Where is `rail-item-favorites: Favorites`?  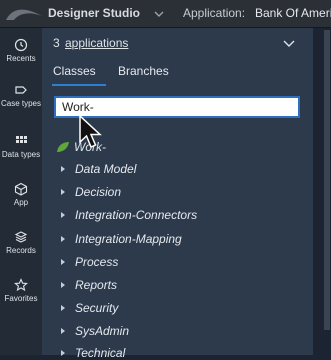 rail-item-favorites: Favorites is located at coordinates (21, 290).